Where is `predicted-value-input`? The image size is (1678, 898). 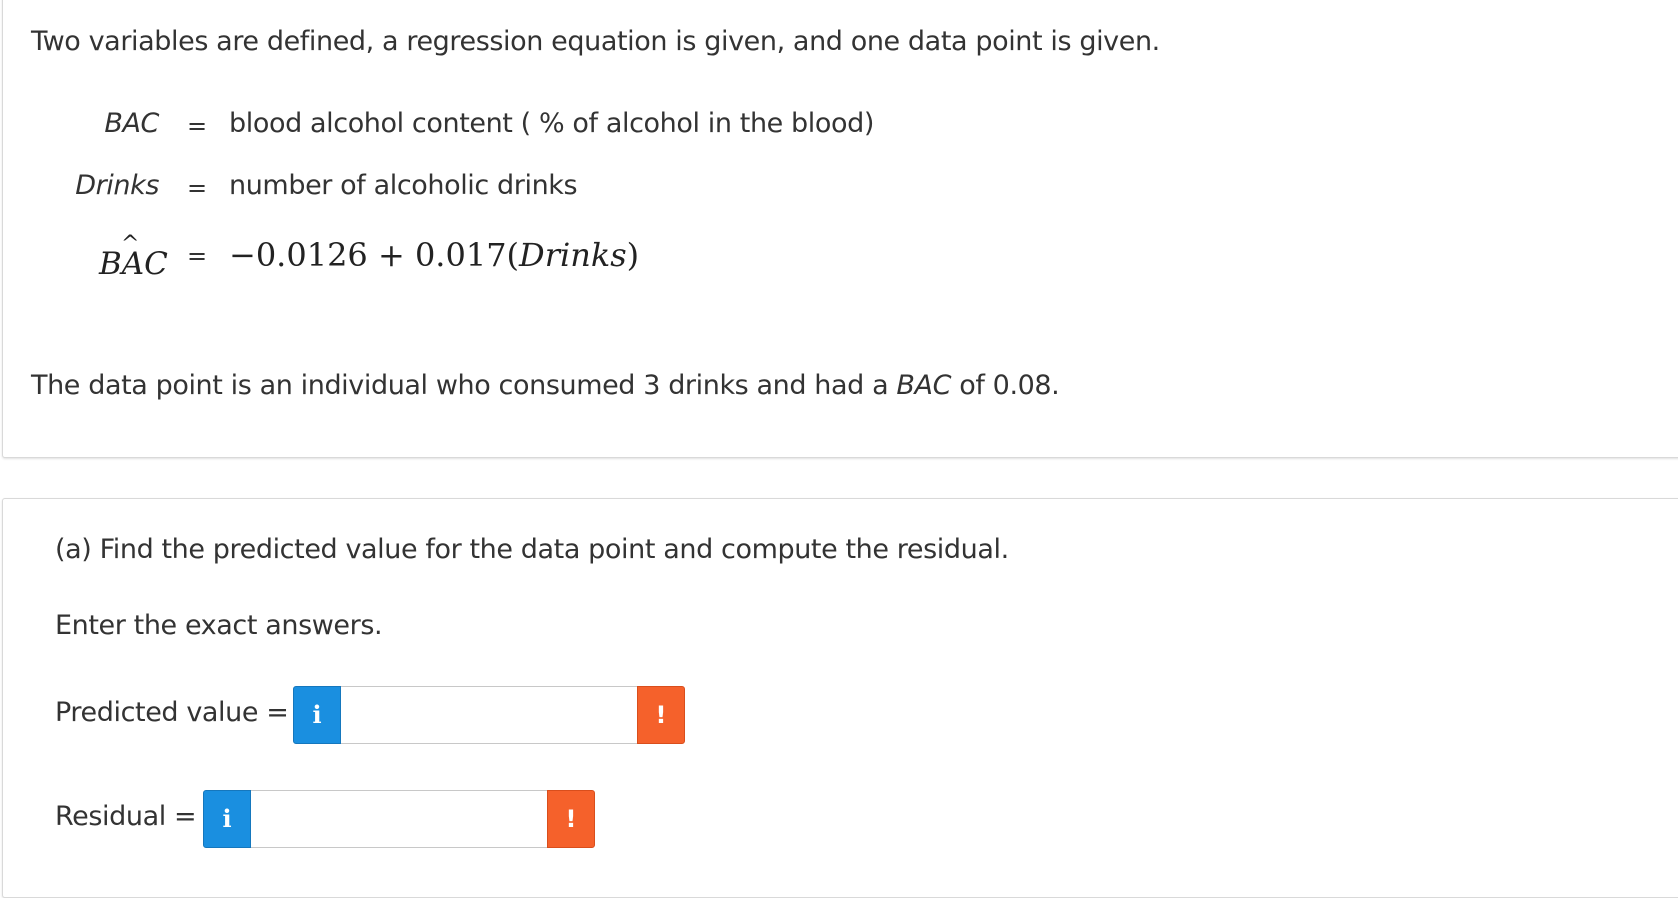
predicted-value-input is located at coordinates (489, 715).